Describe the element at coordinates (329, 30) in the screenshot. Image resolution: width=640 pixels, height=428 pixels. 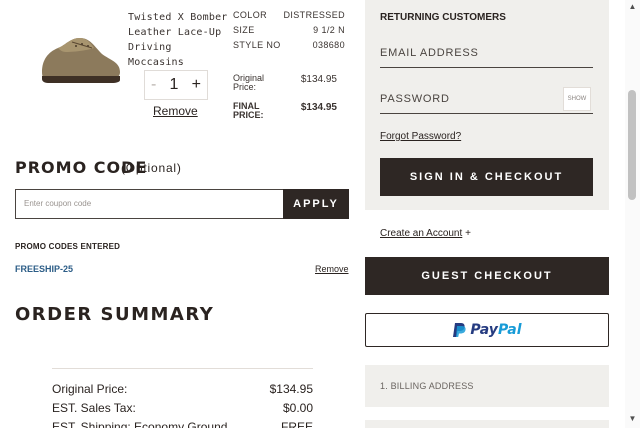
I see `spec-value: 9 1/2 N` at that location.